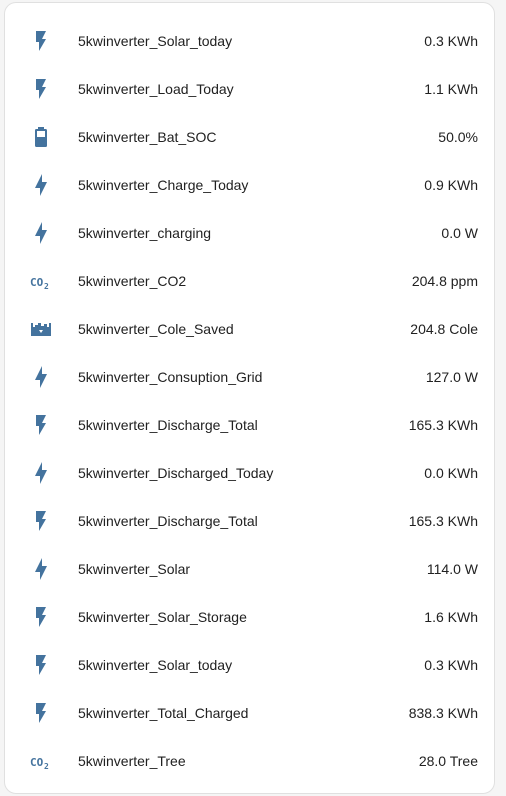 Image resolution: width=506 pixels, height=796 pixels. Describe the element at coordinates (452, 569) in the screenshot. I see `entity-state: 114.0 W` at that location.